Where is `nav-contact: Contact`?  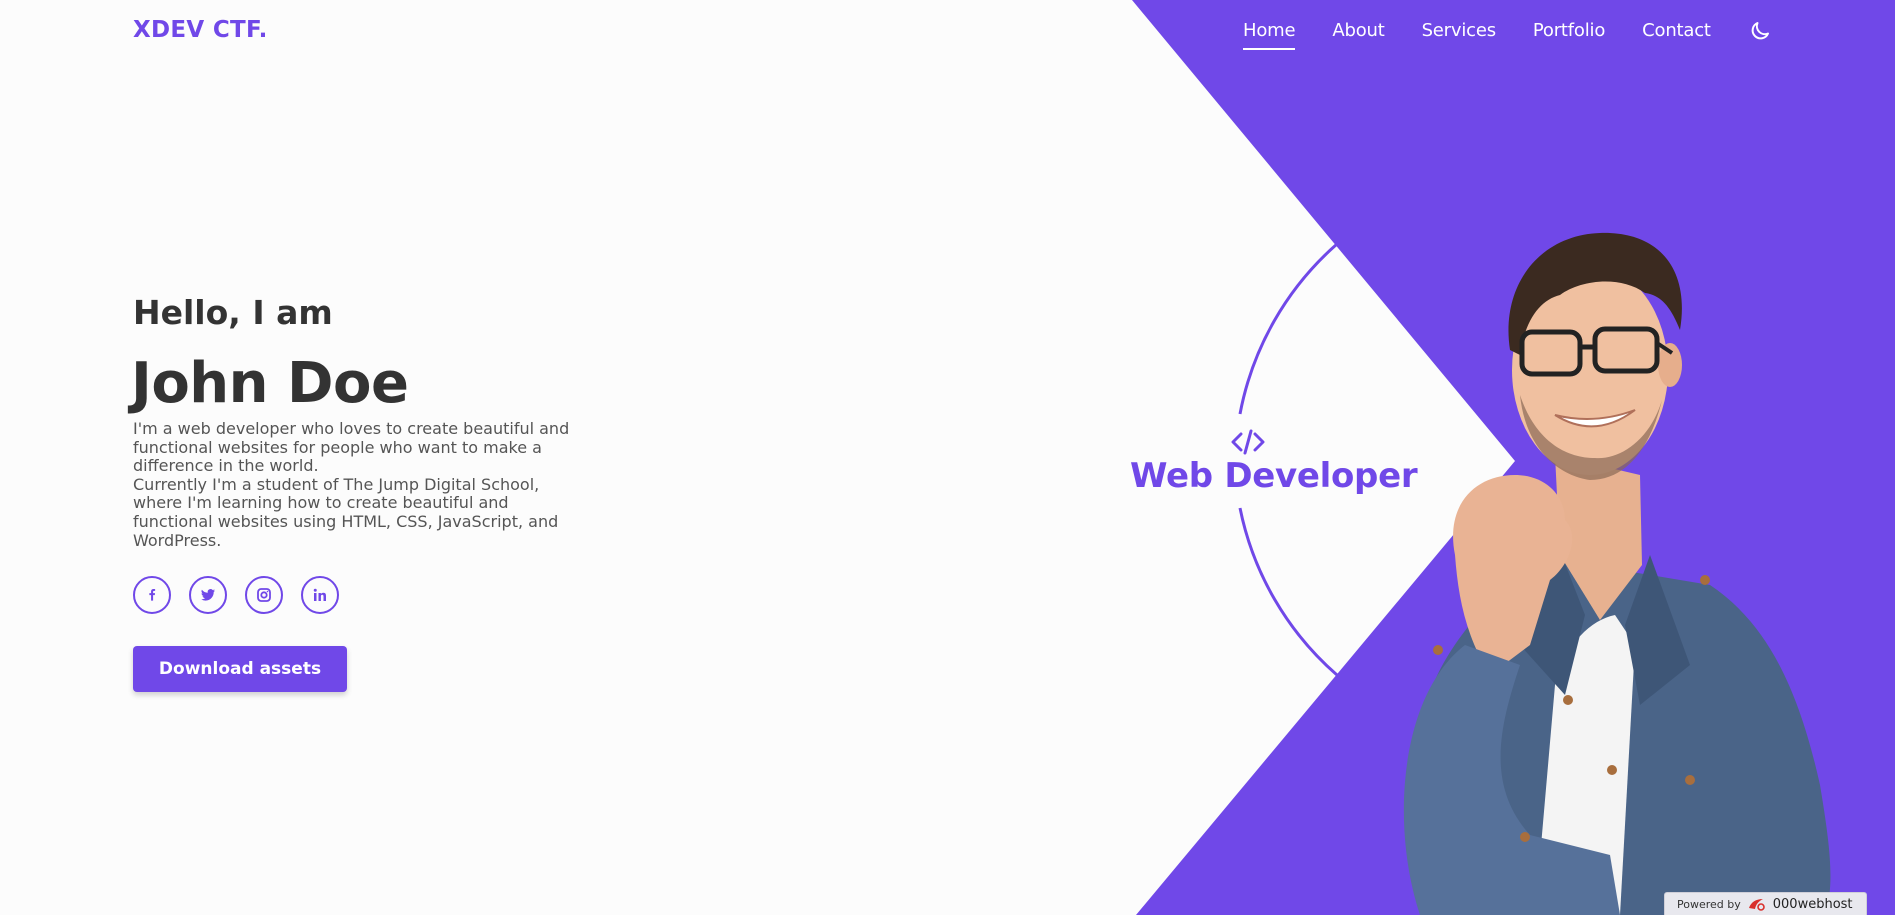
nav-contact: Contact is located at coordinates (1676, 33).